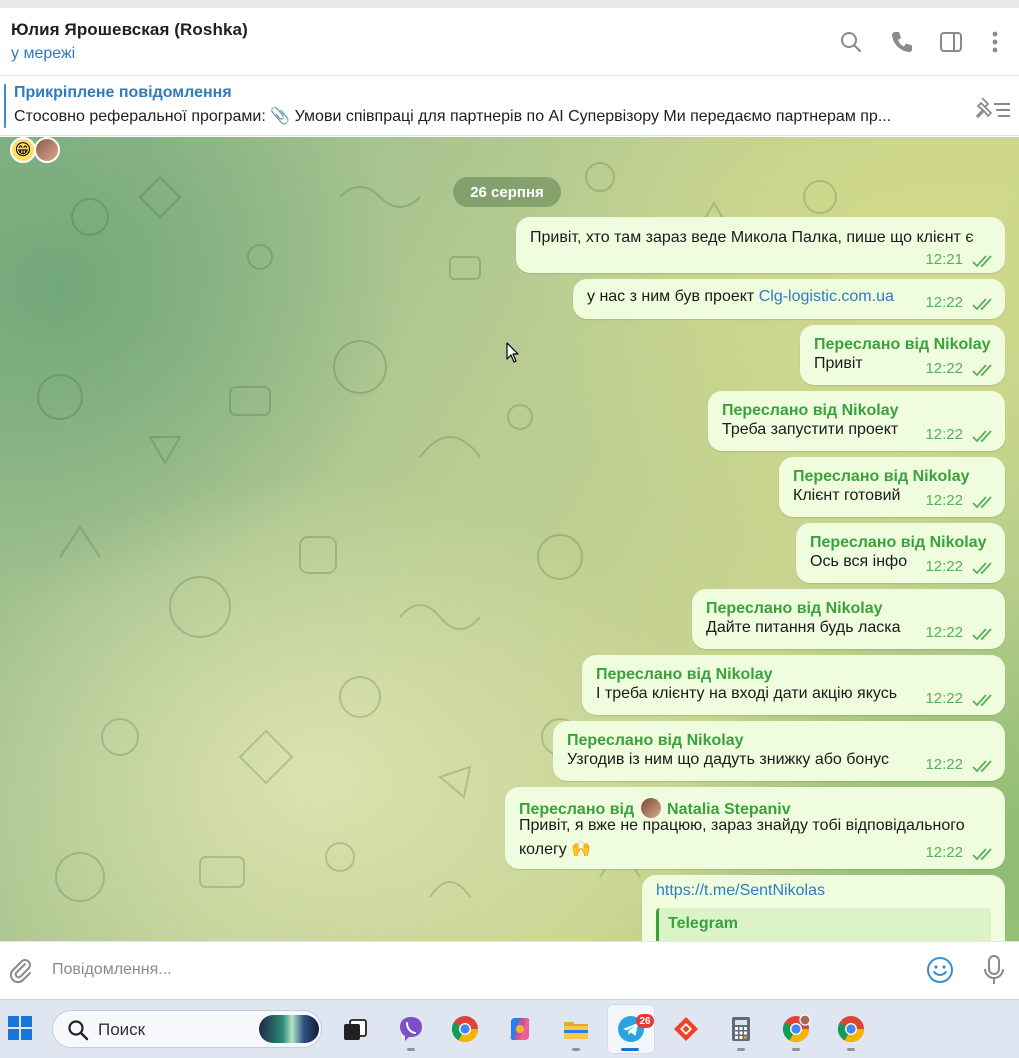 Image resolution: width=1019 pixels, height=1058 pixels. I want to click on active-indicator, so click(630, 1049).